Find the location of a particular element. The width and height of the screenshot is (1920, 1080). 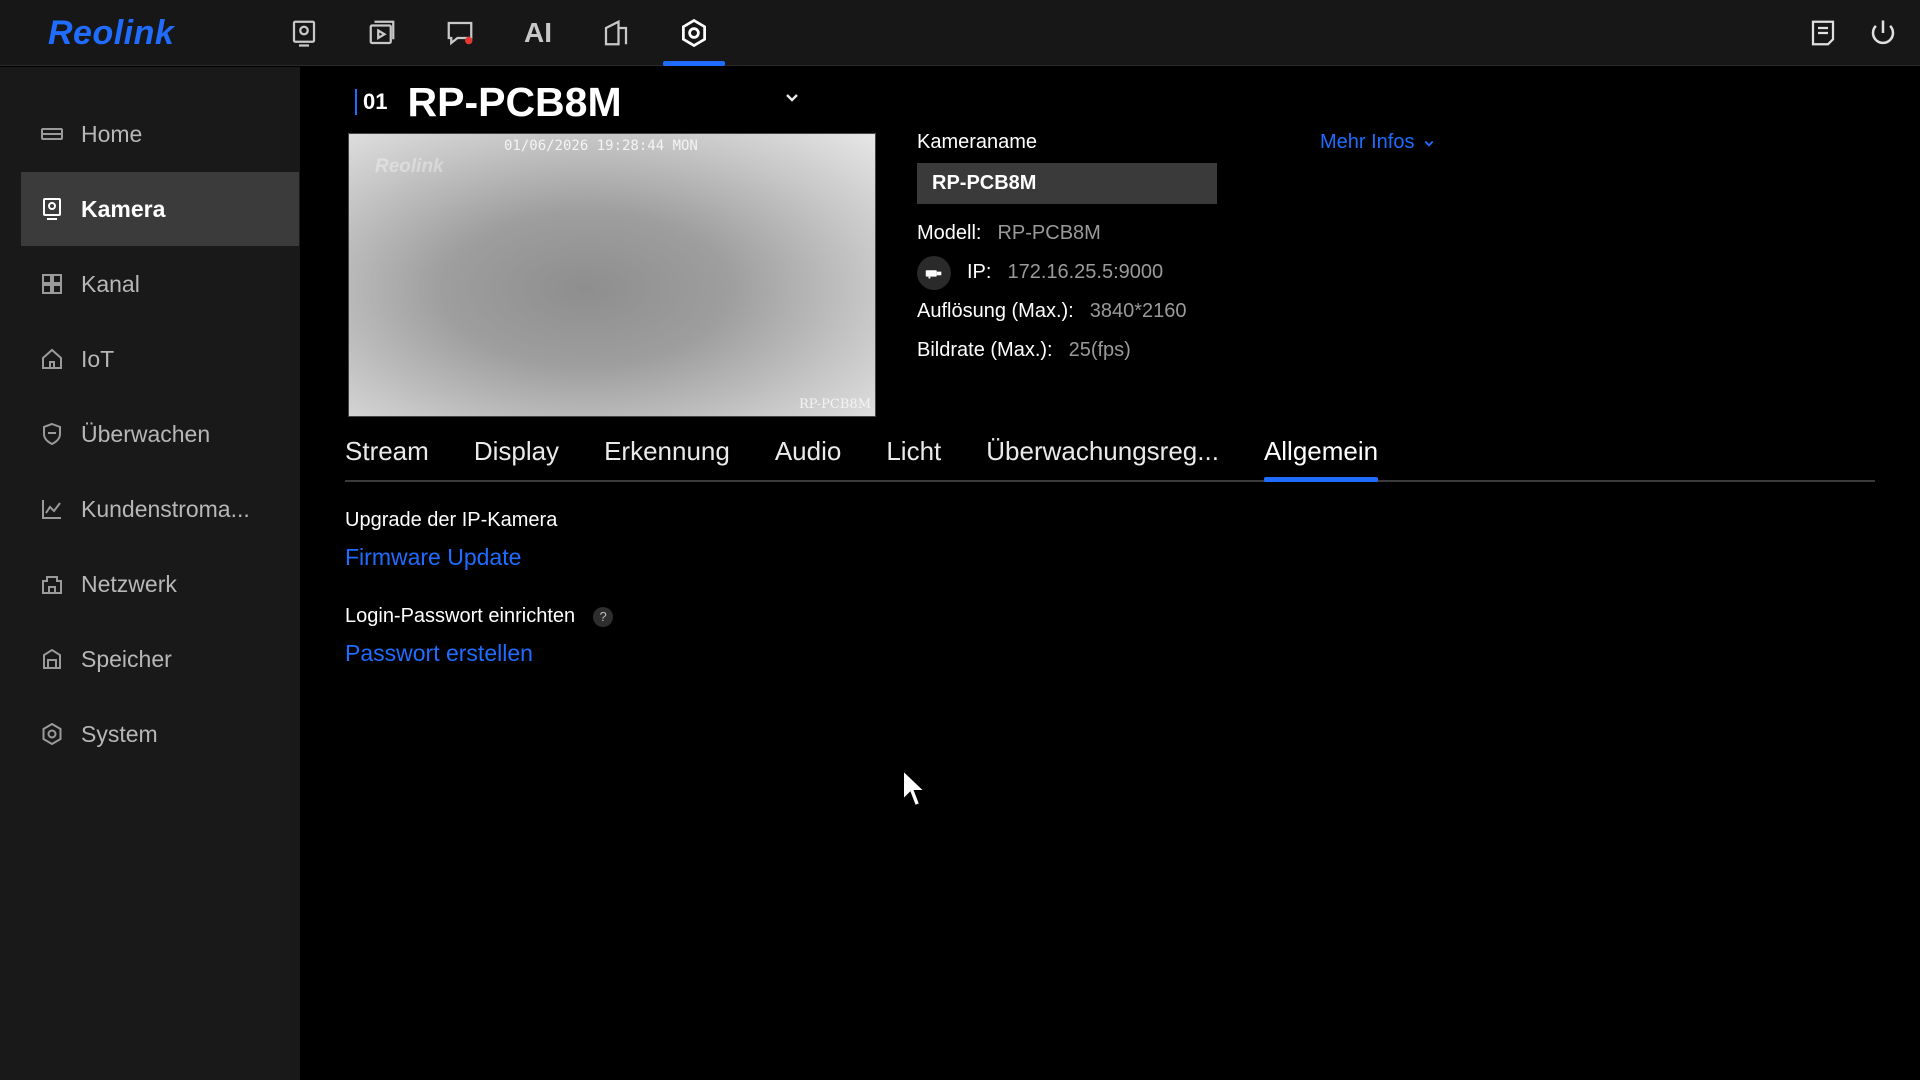

sidebar-item-system: System is located at coordinates (160, 734).